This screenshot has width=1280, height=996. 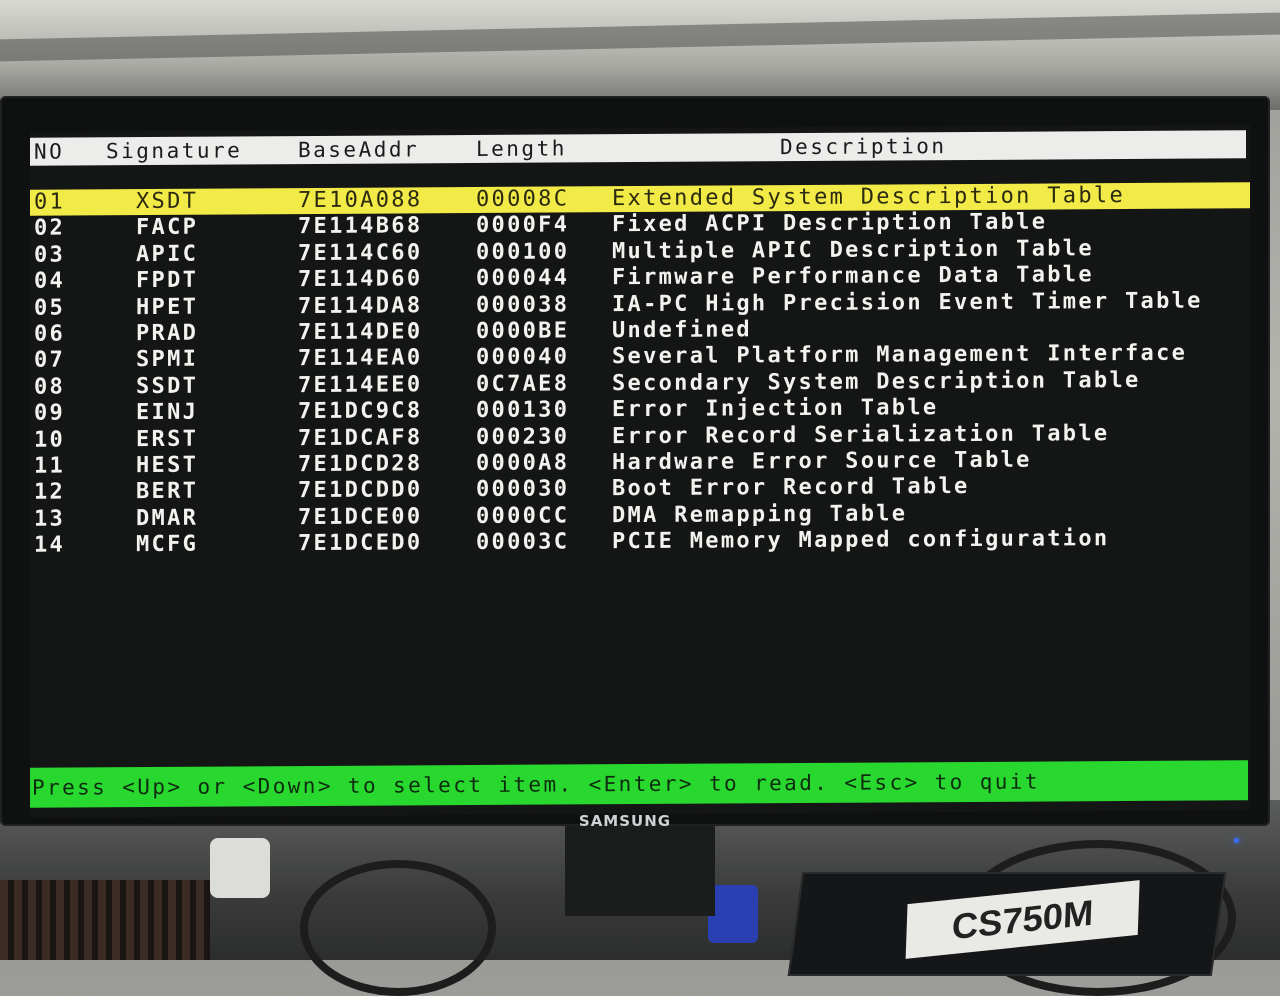 I want to click on row-base-addr: 7E114C60, so click(x=360, y=253).